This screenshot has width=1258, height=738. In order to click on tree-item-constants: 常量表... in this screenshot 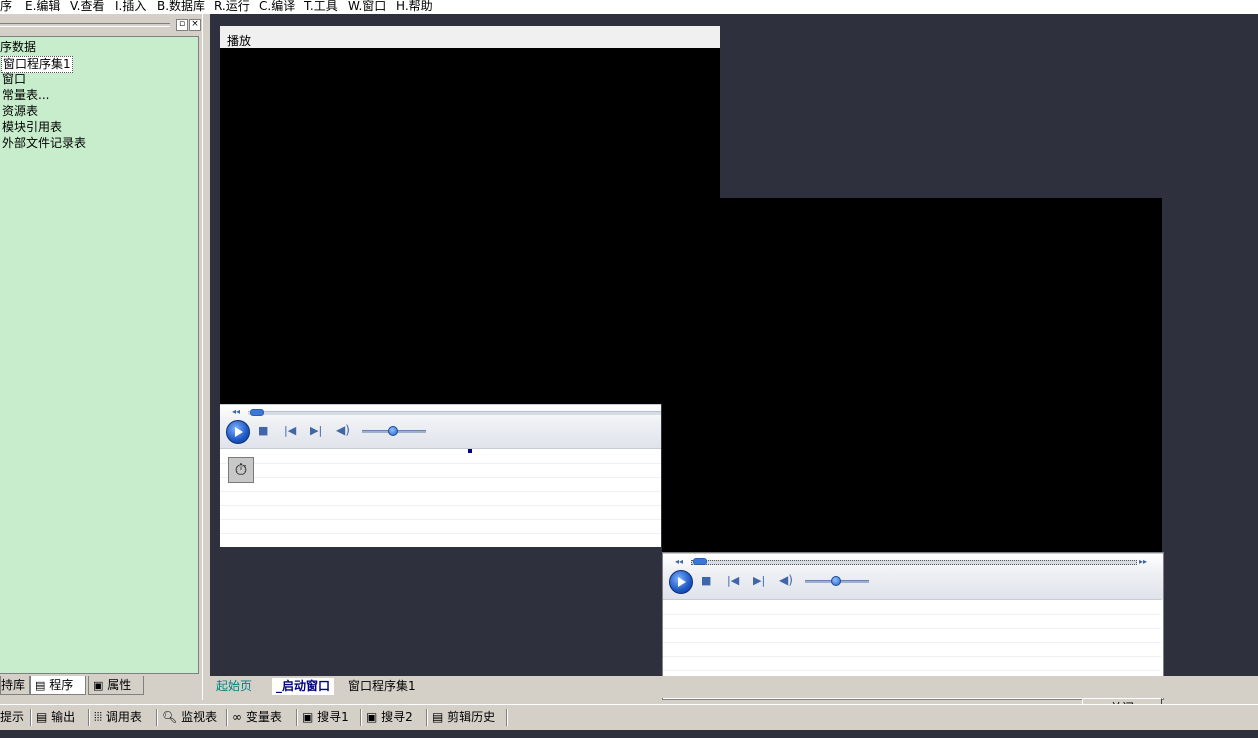, I will do `click(25, 95)`.